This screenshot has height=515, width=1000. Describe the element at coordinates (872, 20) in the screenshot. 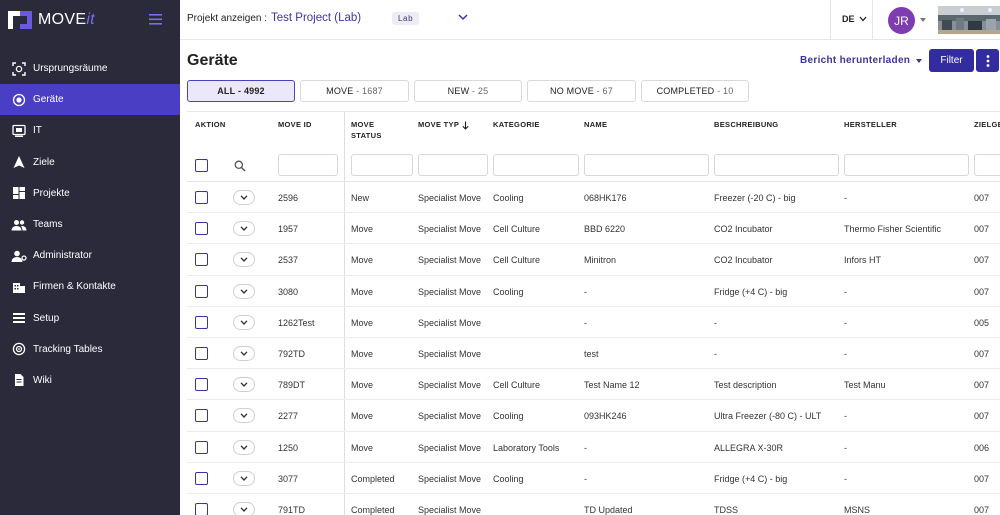

I see `divider` at that location.